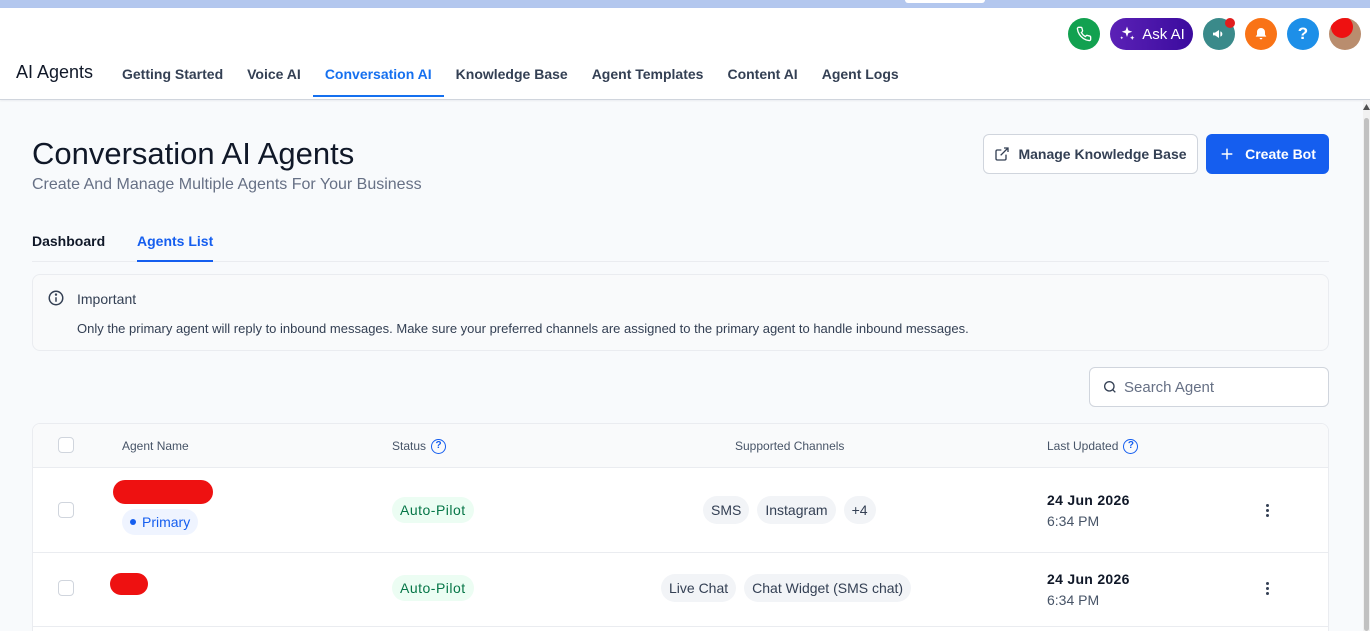  What do you see at coordinates (1218, 34) in the screenshot?
I see `megaphone-icon` at bounding box center [1218, 34].